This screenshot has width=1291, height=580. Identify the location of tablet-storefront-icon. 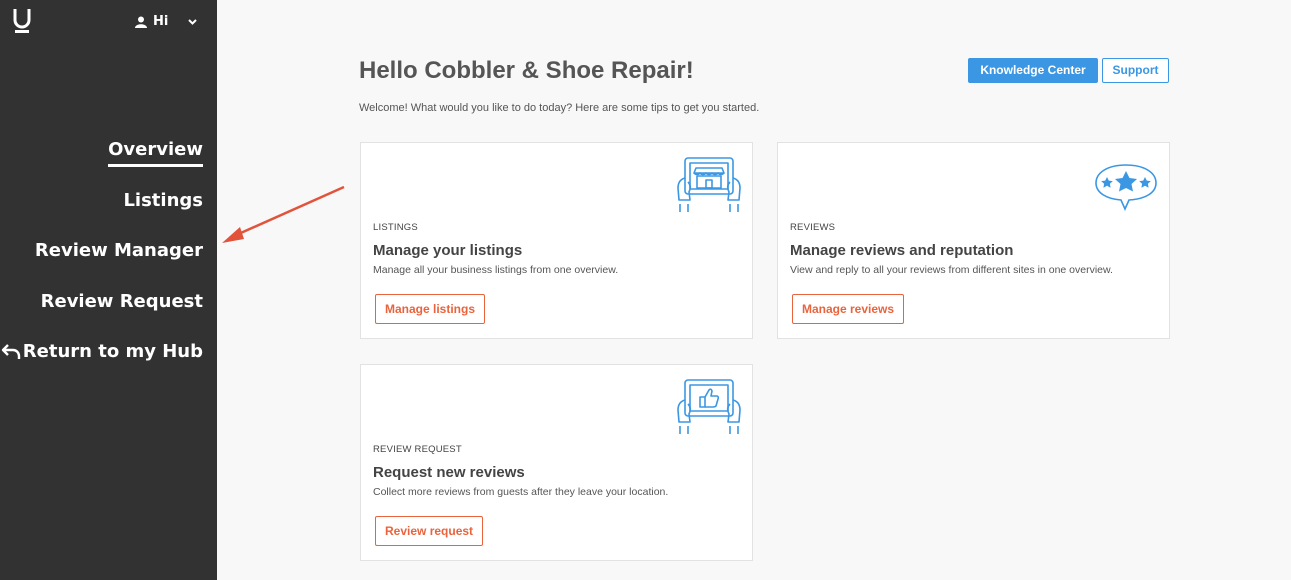
(709, 184).